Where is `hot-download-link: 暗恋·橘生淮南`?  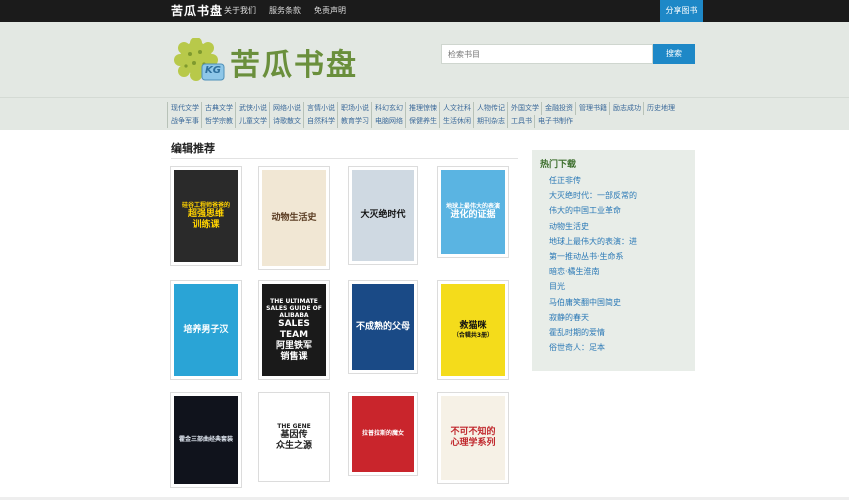 hot-download-link: 暗恋·橘生淮南 is located at coordinates (619, 271).